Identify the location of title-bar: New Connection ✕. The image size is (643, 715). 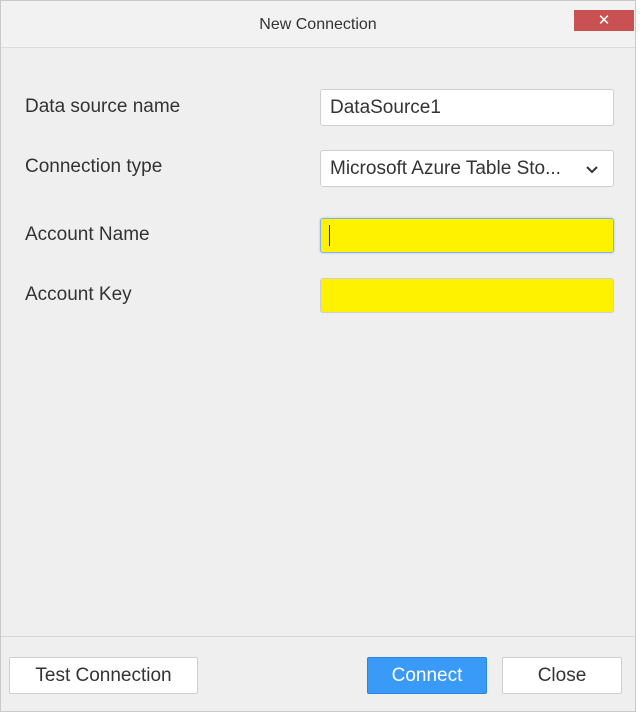
(318, 24).